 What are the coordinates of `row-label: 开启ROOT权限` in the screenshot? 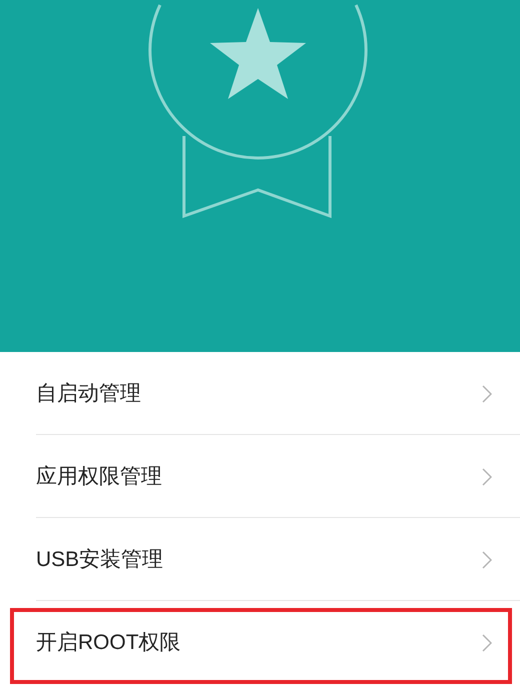 It's located at (109, 643).